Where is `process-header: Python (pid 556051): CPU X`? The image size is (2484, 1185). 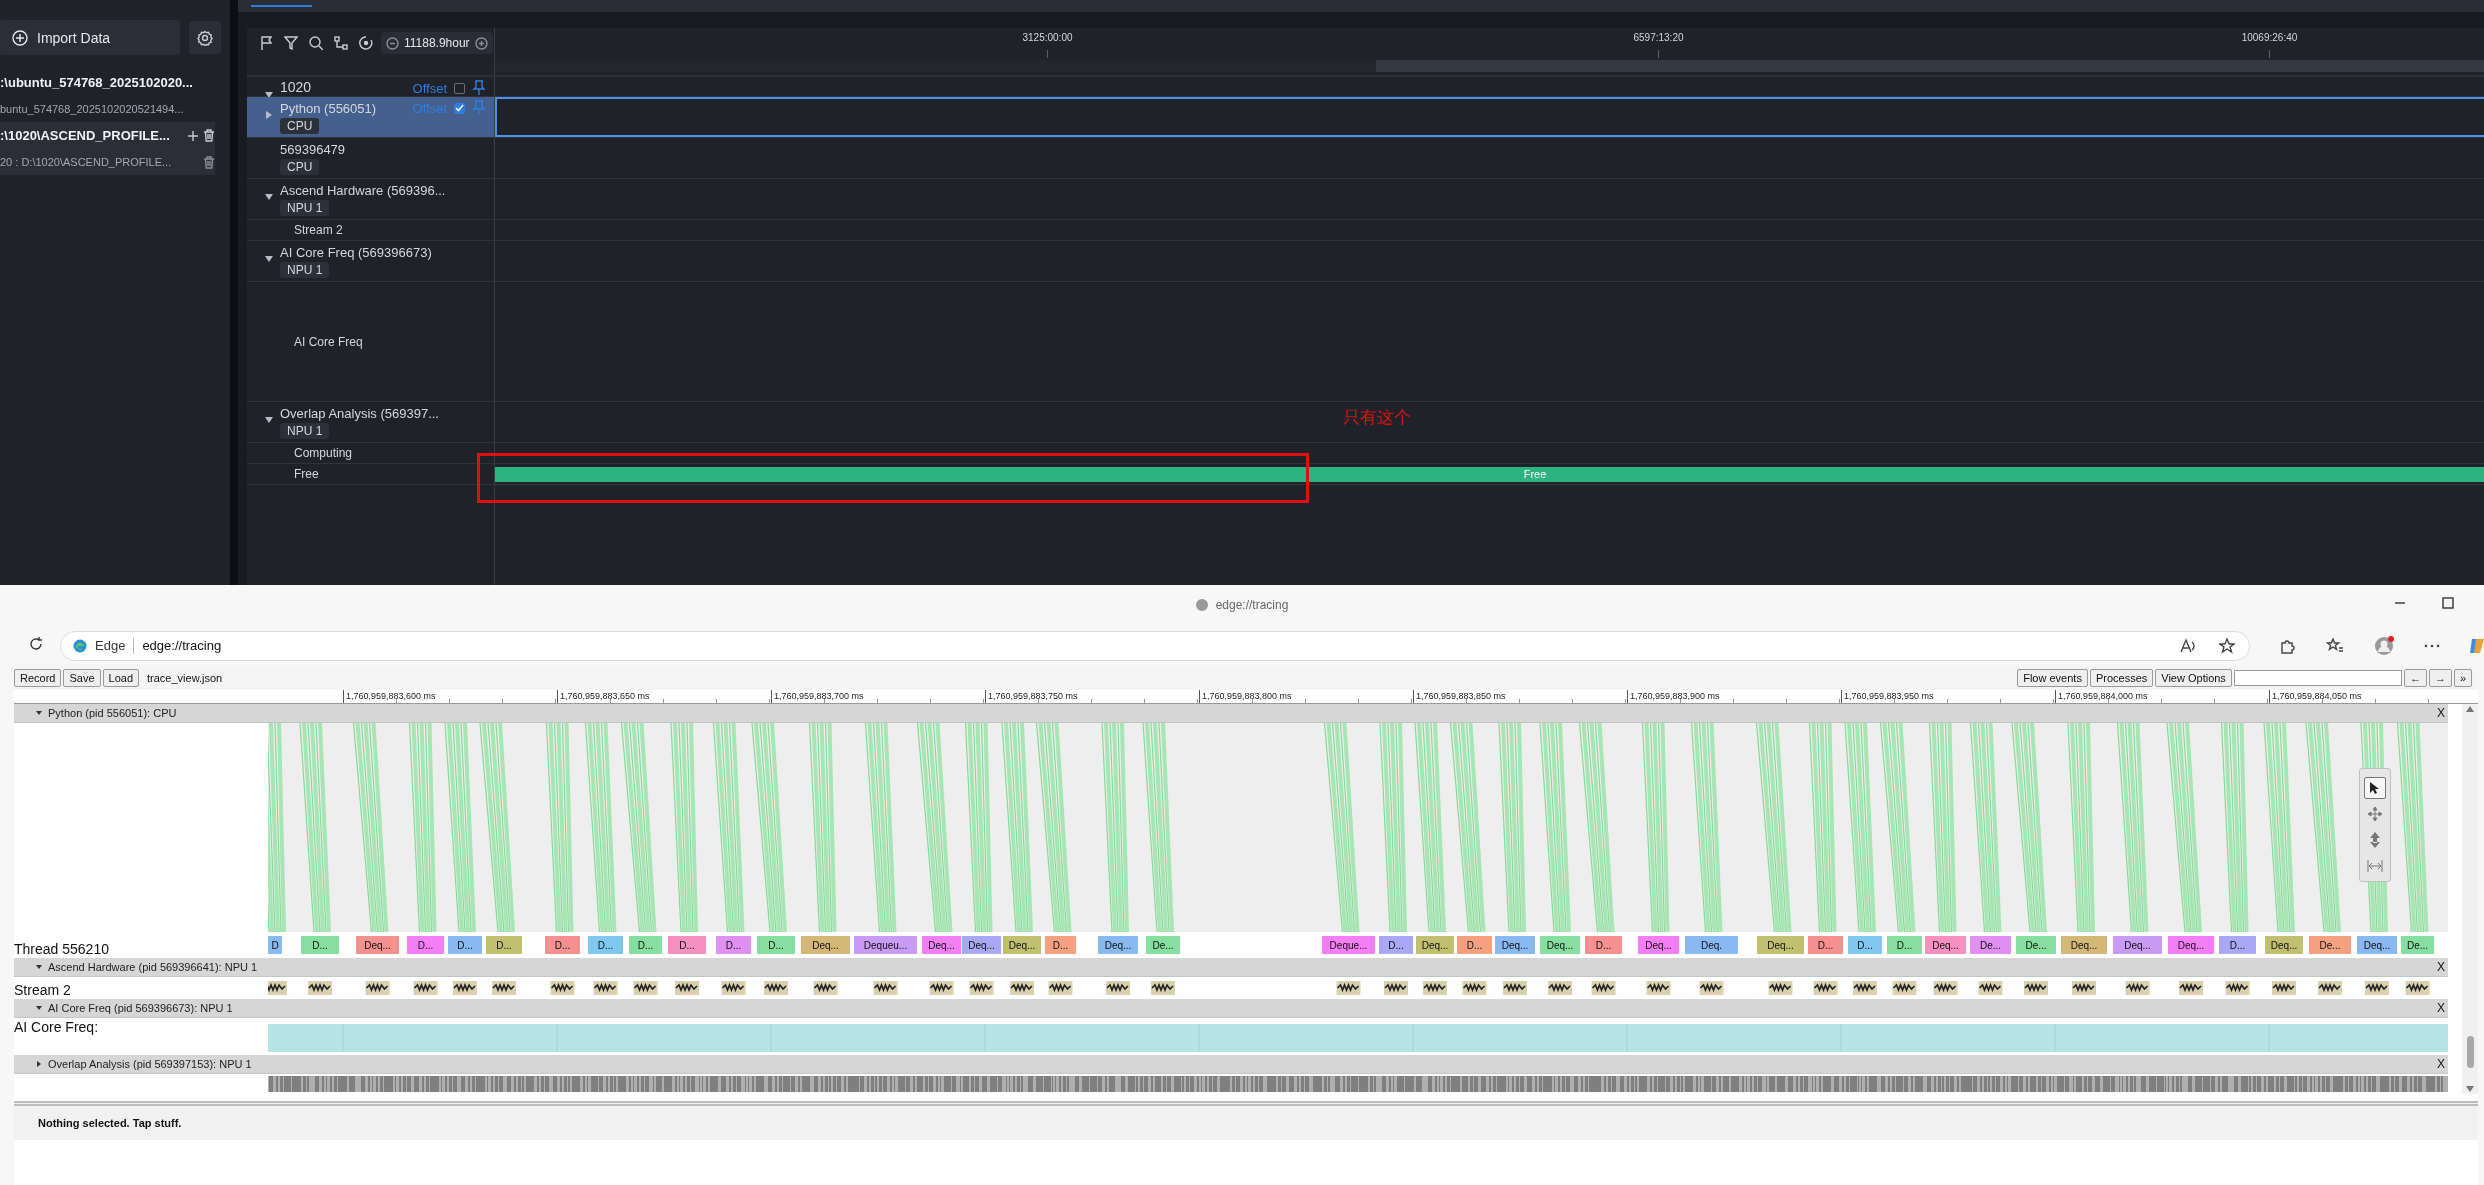 process-header: Python (pid 556051): CPU X is located at coordinates (1231, 713).